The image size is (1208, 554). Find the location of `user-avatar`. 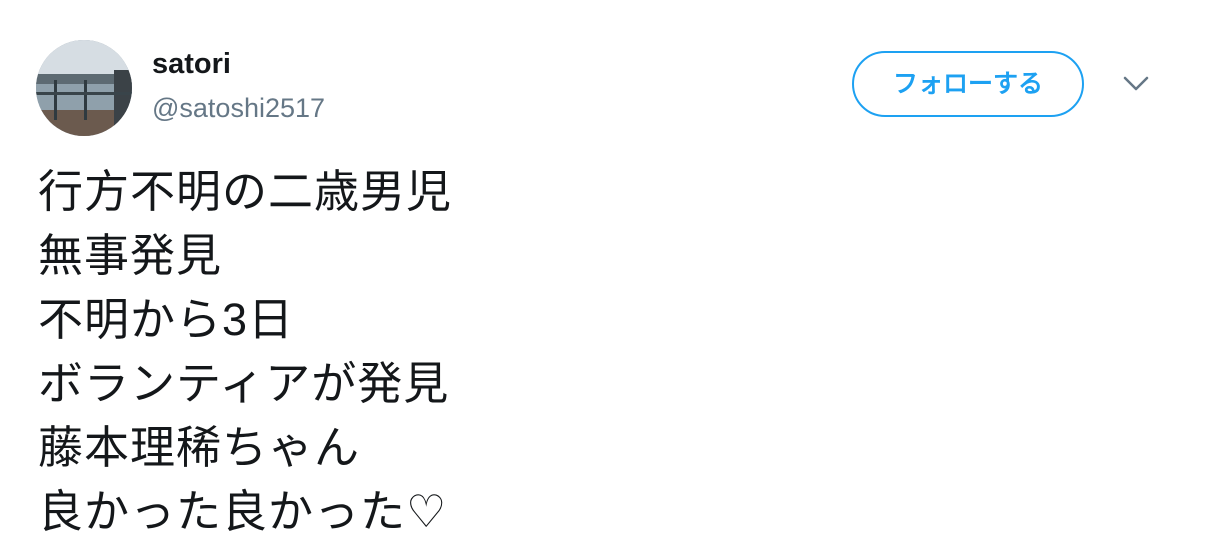

user-avatar is located at coordinates (84, 88).